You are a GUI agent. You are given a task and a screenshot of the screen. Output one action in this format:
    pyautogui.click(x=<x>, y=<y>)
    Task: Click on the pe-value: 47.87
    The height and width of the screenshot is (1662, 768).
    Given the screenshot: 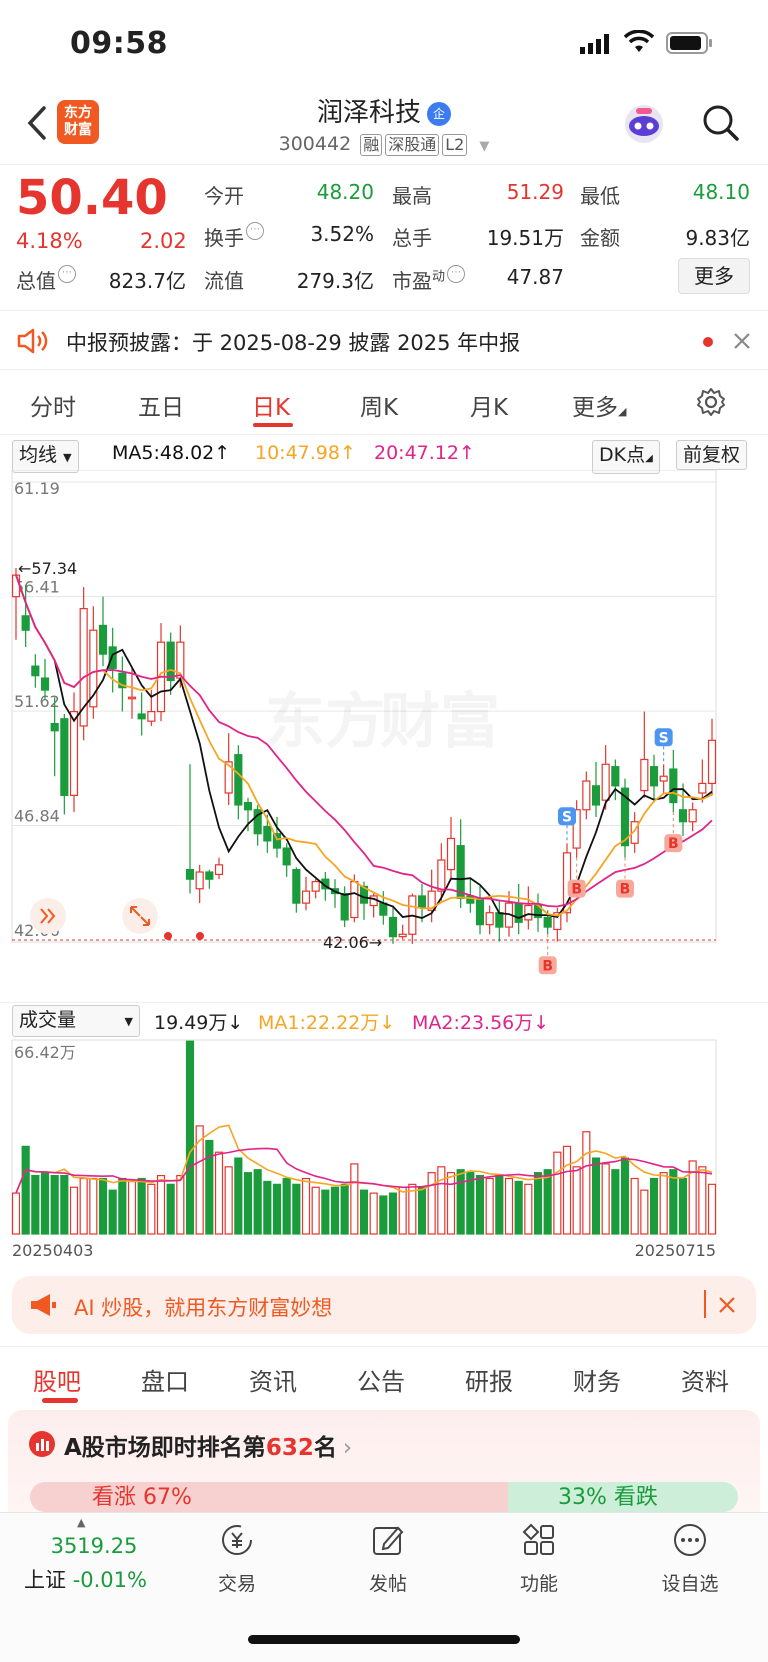 What is the action you would take?
    pyautogui.click(x=535, y=277)
    